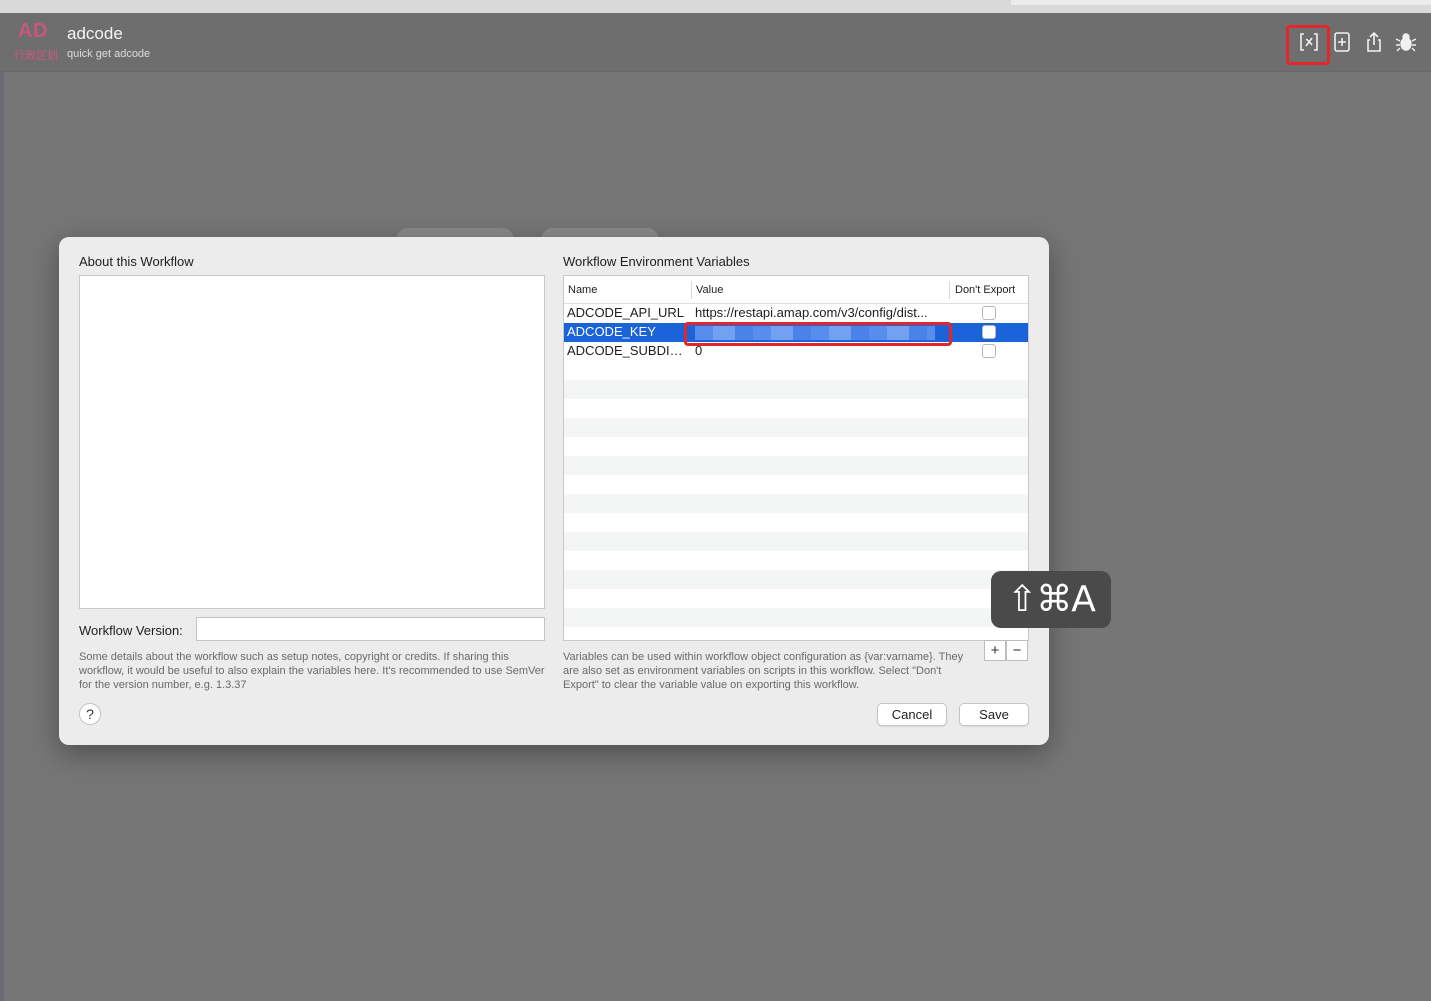  What do you see at coordinates (611, 331) in the screenshot?
I see `row-name: ADCODE_KEY` at bounding box center [611, 331].